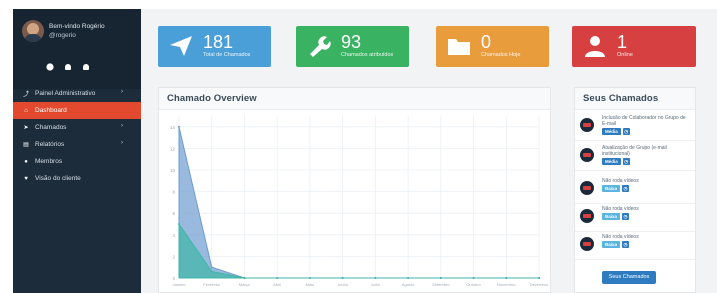  I want to click on paper-plane-icon, so click(181, 46).